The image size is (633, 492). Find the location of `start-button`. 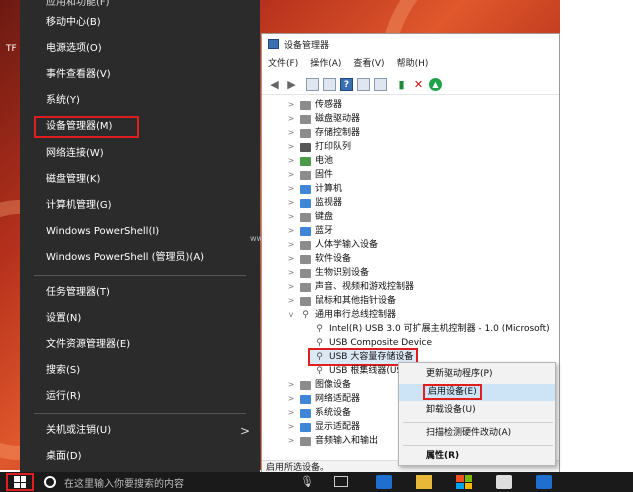

start-button is located at coordinates (20, 482).